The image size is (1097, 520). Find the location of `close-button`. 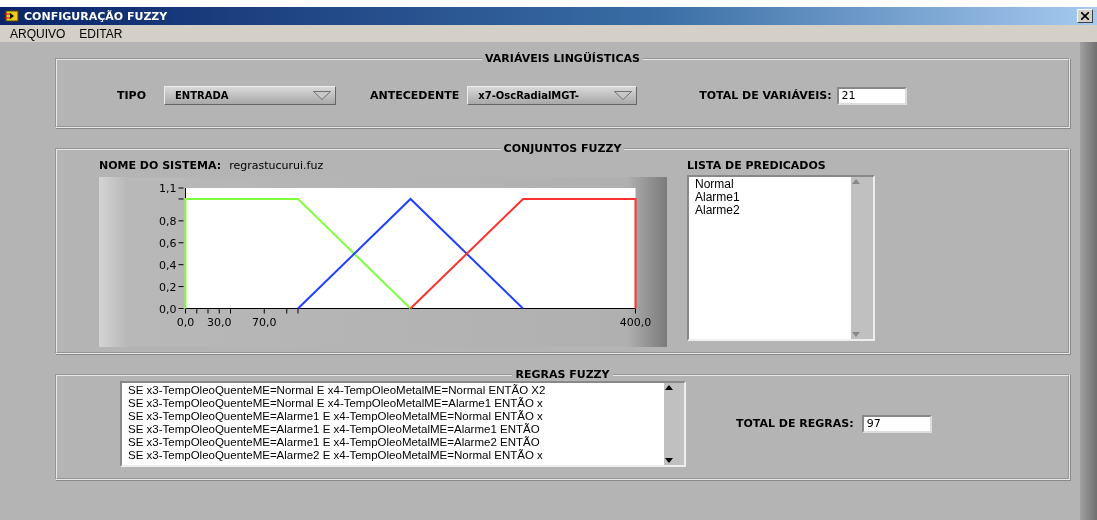

close-button is located at coordinates (1085, 16).